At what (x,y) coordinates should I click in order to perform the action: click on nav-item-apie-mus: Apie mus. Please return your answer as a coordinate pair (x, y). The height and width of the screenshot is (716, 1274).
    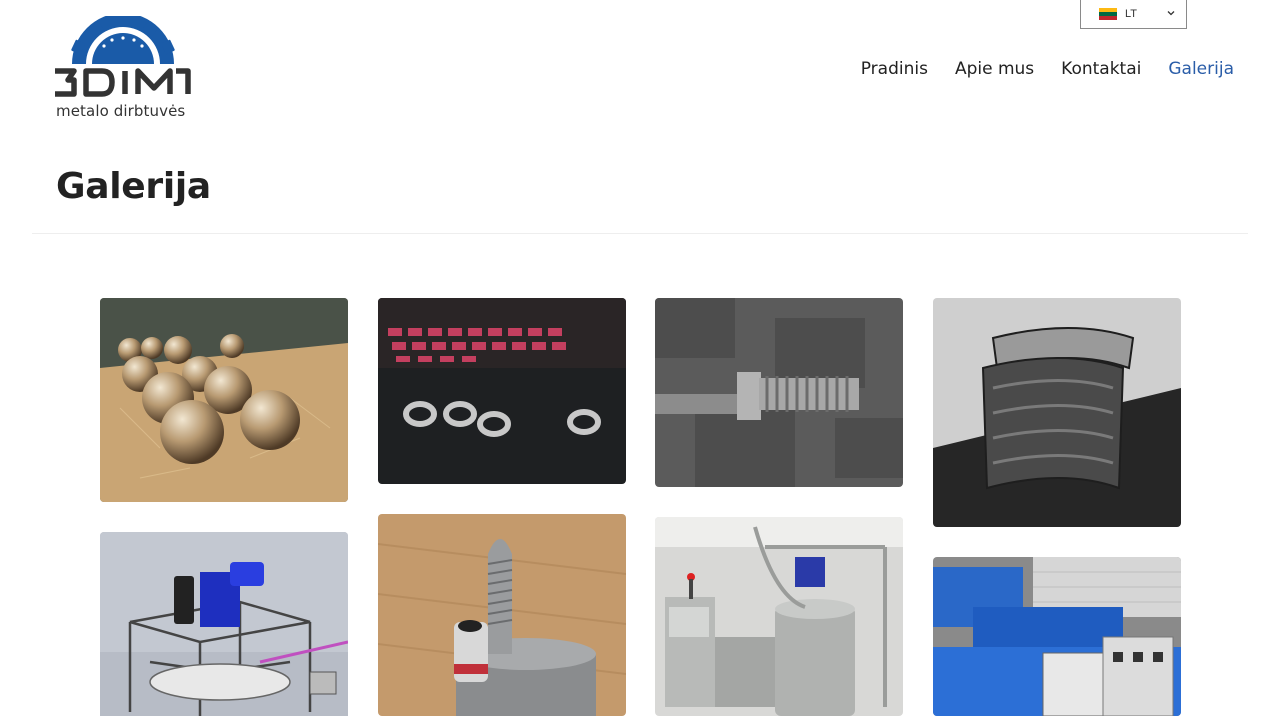
    Looking at the image, I should click on (994, 69).